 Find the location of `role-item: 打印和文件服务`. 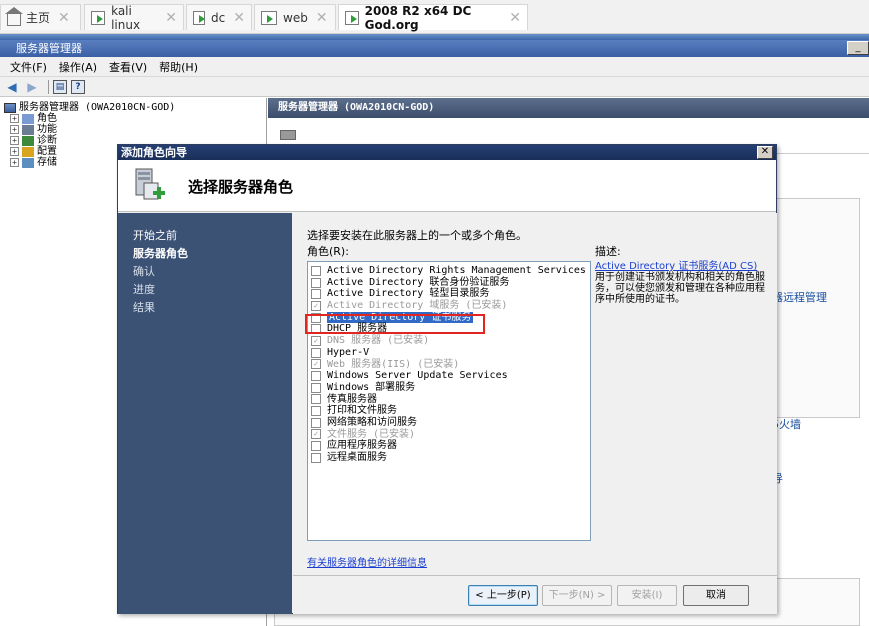

role-item: 打印和文件服务 is located at coordinates (449, 411).